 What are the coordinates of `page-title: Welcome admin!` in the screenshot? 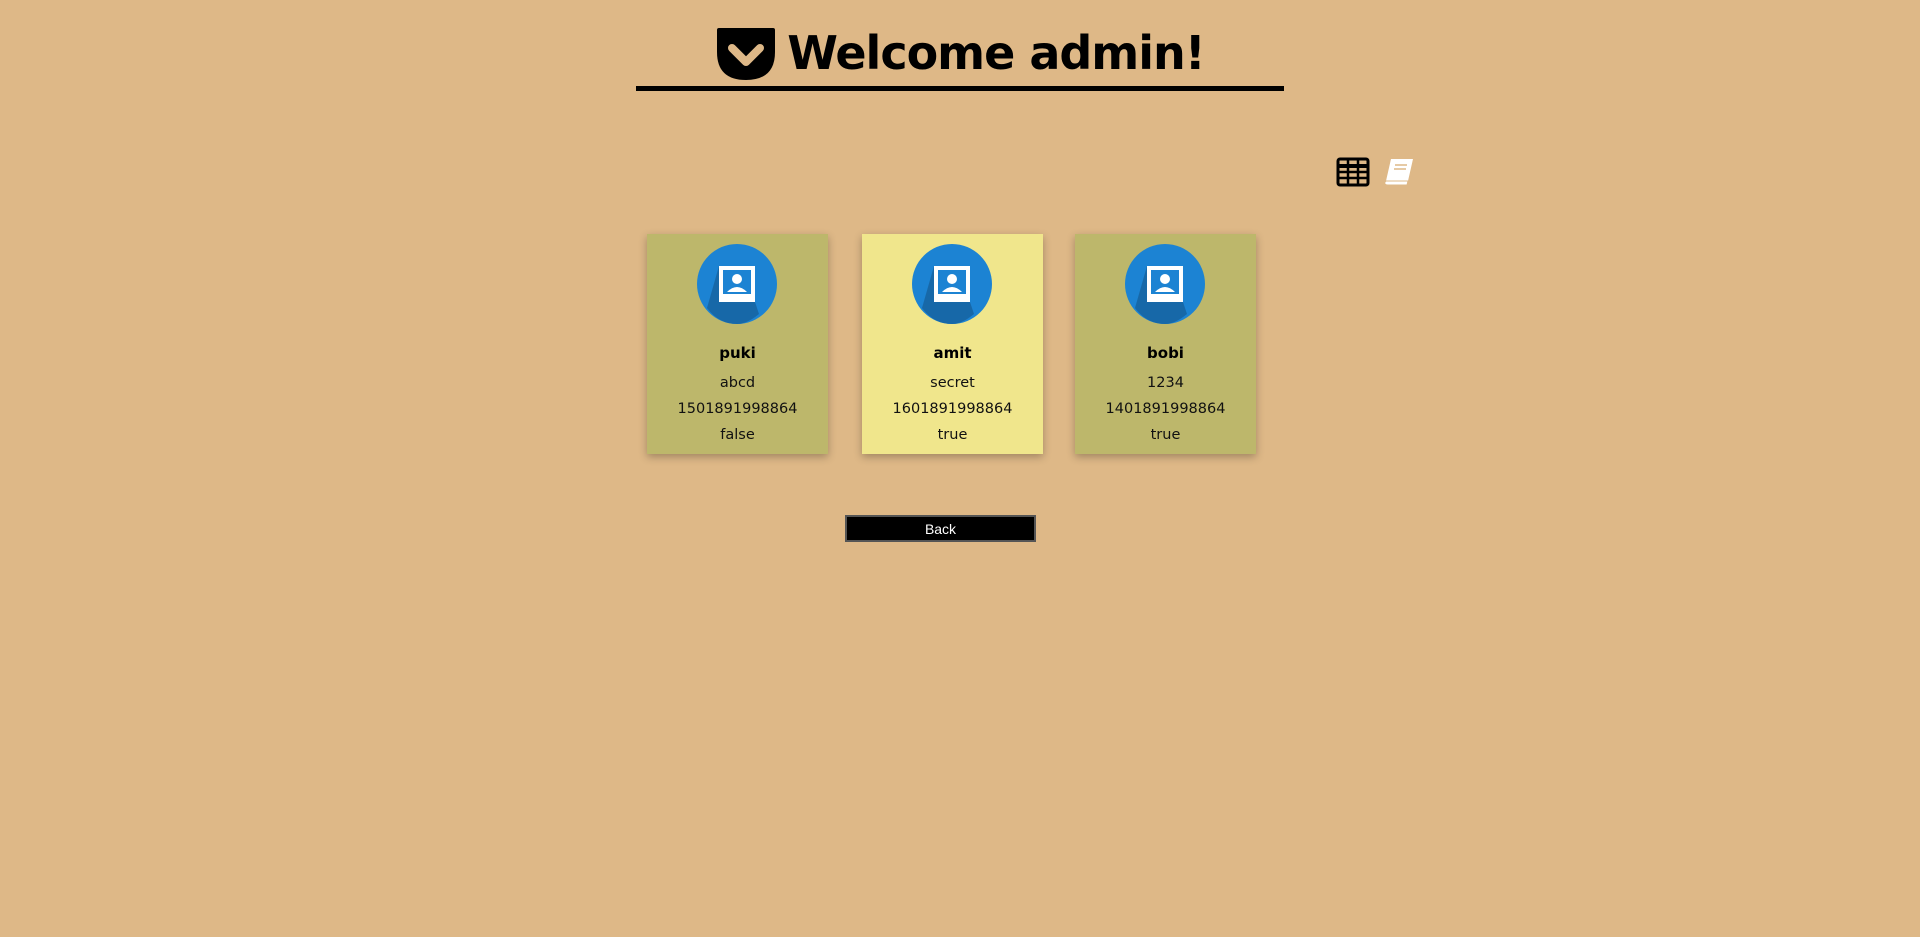 It's located at (996, 53).